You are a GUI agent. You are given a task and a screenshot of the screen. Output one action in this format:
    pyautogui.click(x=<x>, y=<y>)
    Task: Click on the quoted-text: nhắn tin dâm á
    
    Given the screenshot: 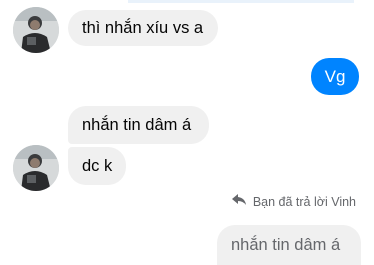 What is the action you would take?
    pyautogui.click(x=286, y=244)
    